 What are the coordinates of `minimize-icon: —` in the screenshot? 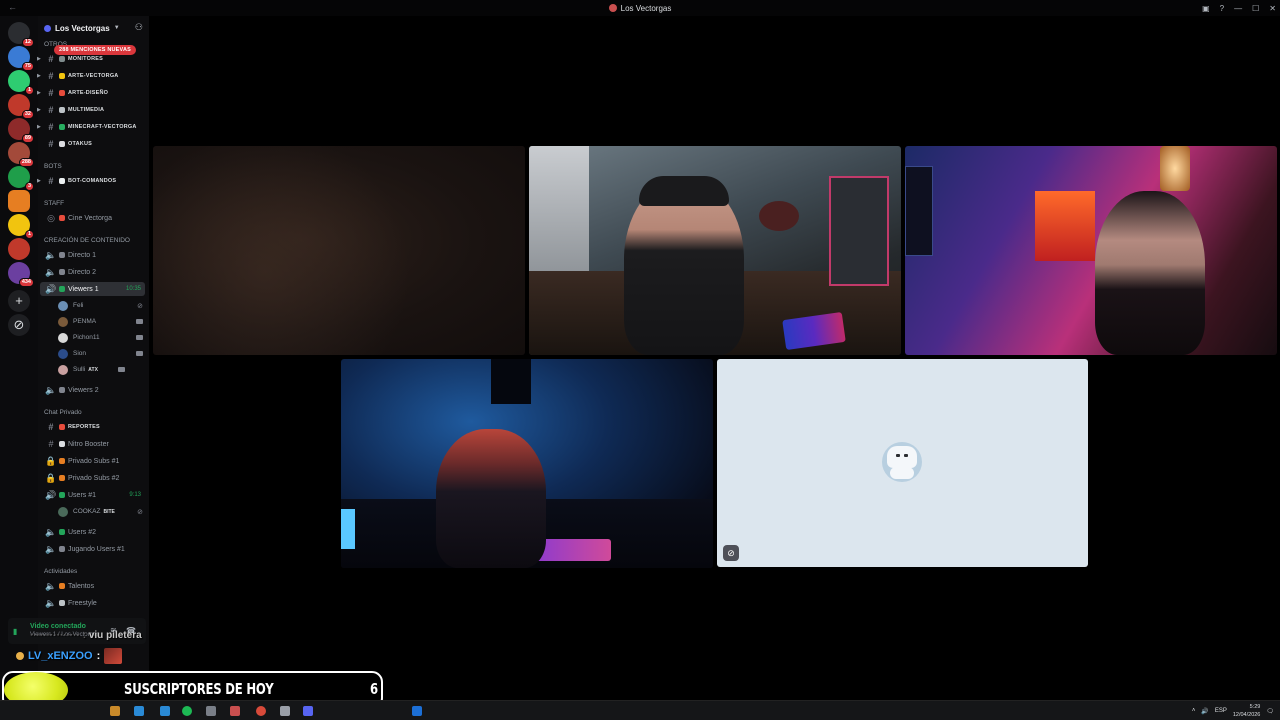 It's located at (1238, 8).